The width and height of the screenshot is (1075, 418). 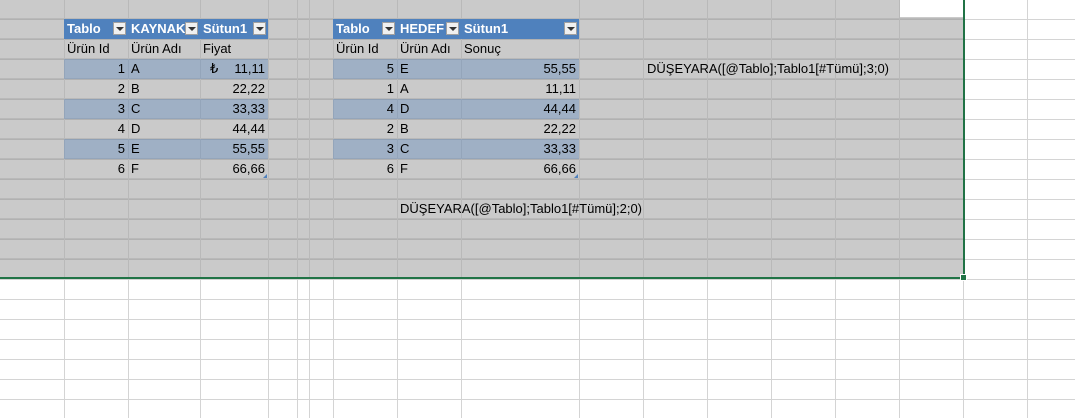 What do you see at coordinates (96, 49) in the screenshot?
I see `left-subheader-cell: Ürün Id` at bounding box center [96, 49].